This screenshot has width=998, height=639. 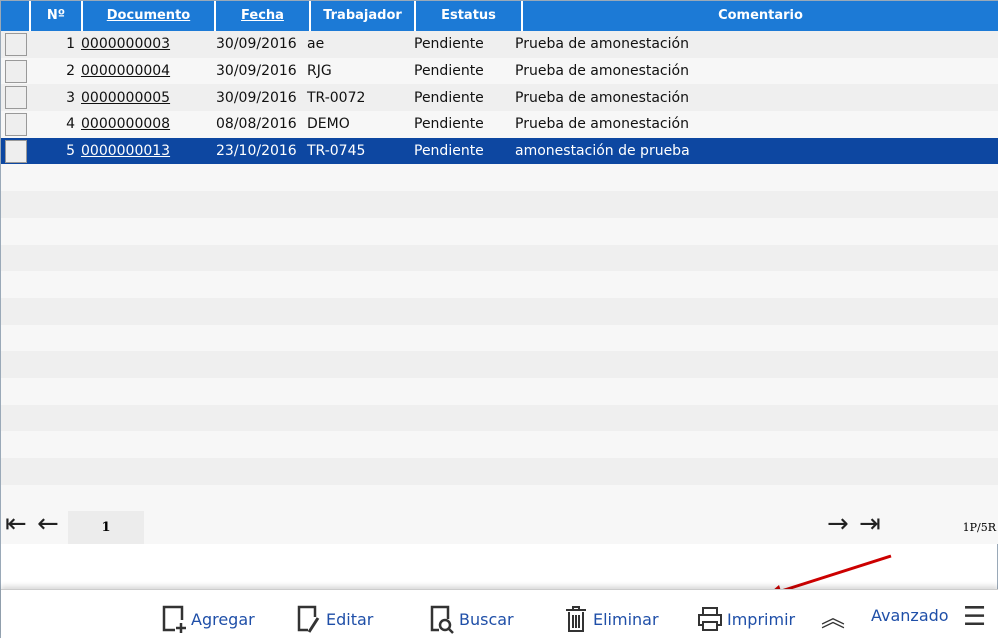 I want to click on document-link: 0000000013, so click(x=145, y=151).